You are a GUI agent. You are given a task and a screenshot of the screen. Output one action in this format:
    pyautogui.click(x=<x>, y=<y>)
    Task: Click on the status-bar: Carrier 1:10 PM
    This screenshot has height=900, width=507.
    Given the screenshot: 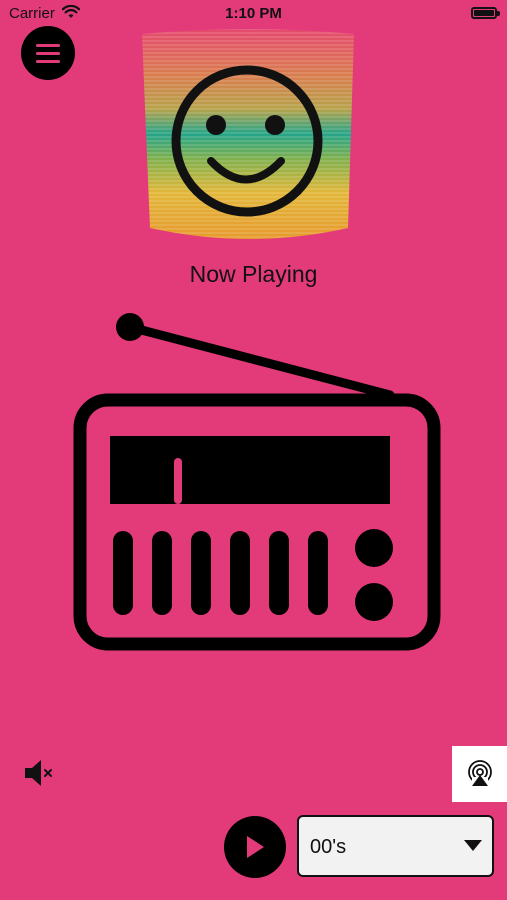 What is the action you would take?
    pyautogui.click(x=253, y=14)
    